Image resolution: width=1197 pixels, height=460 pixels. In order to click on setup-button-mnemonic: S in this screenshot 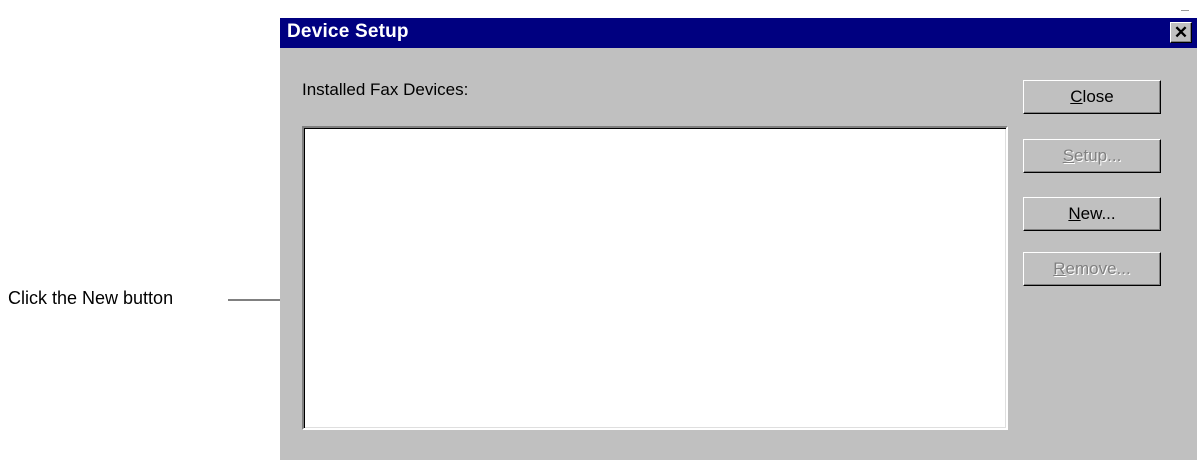, I will do `click(1068, 155)`.